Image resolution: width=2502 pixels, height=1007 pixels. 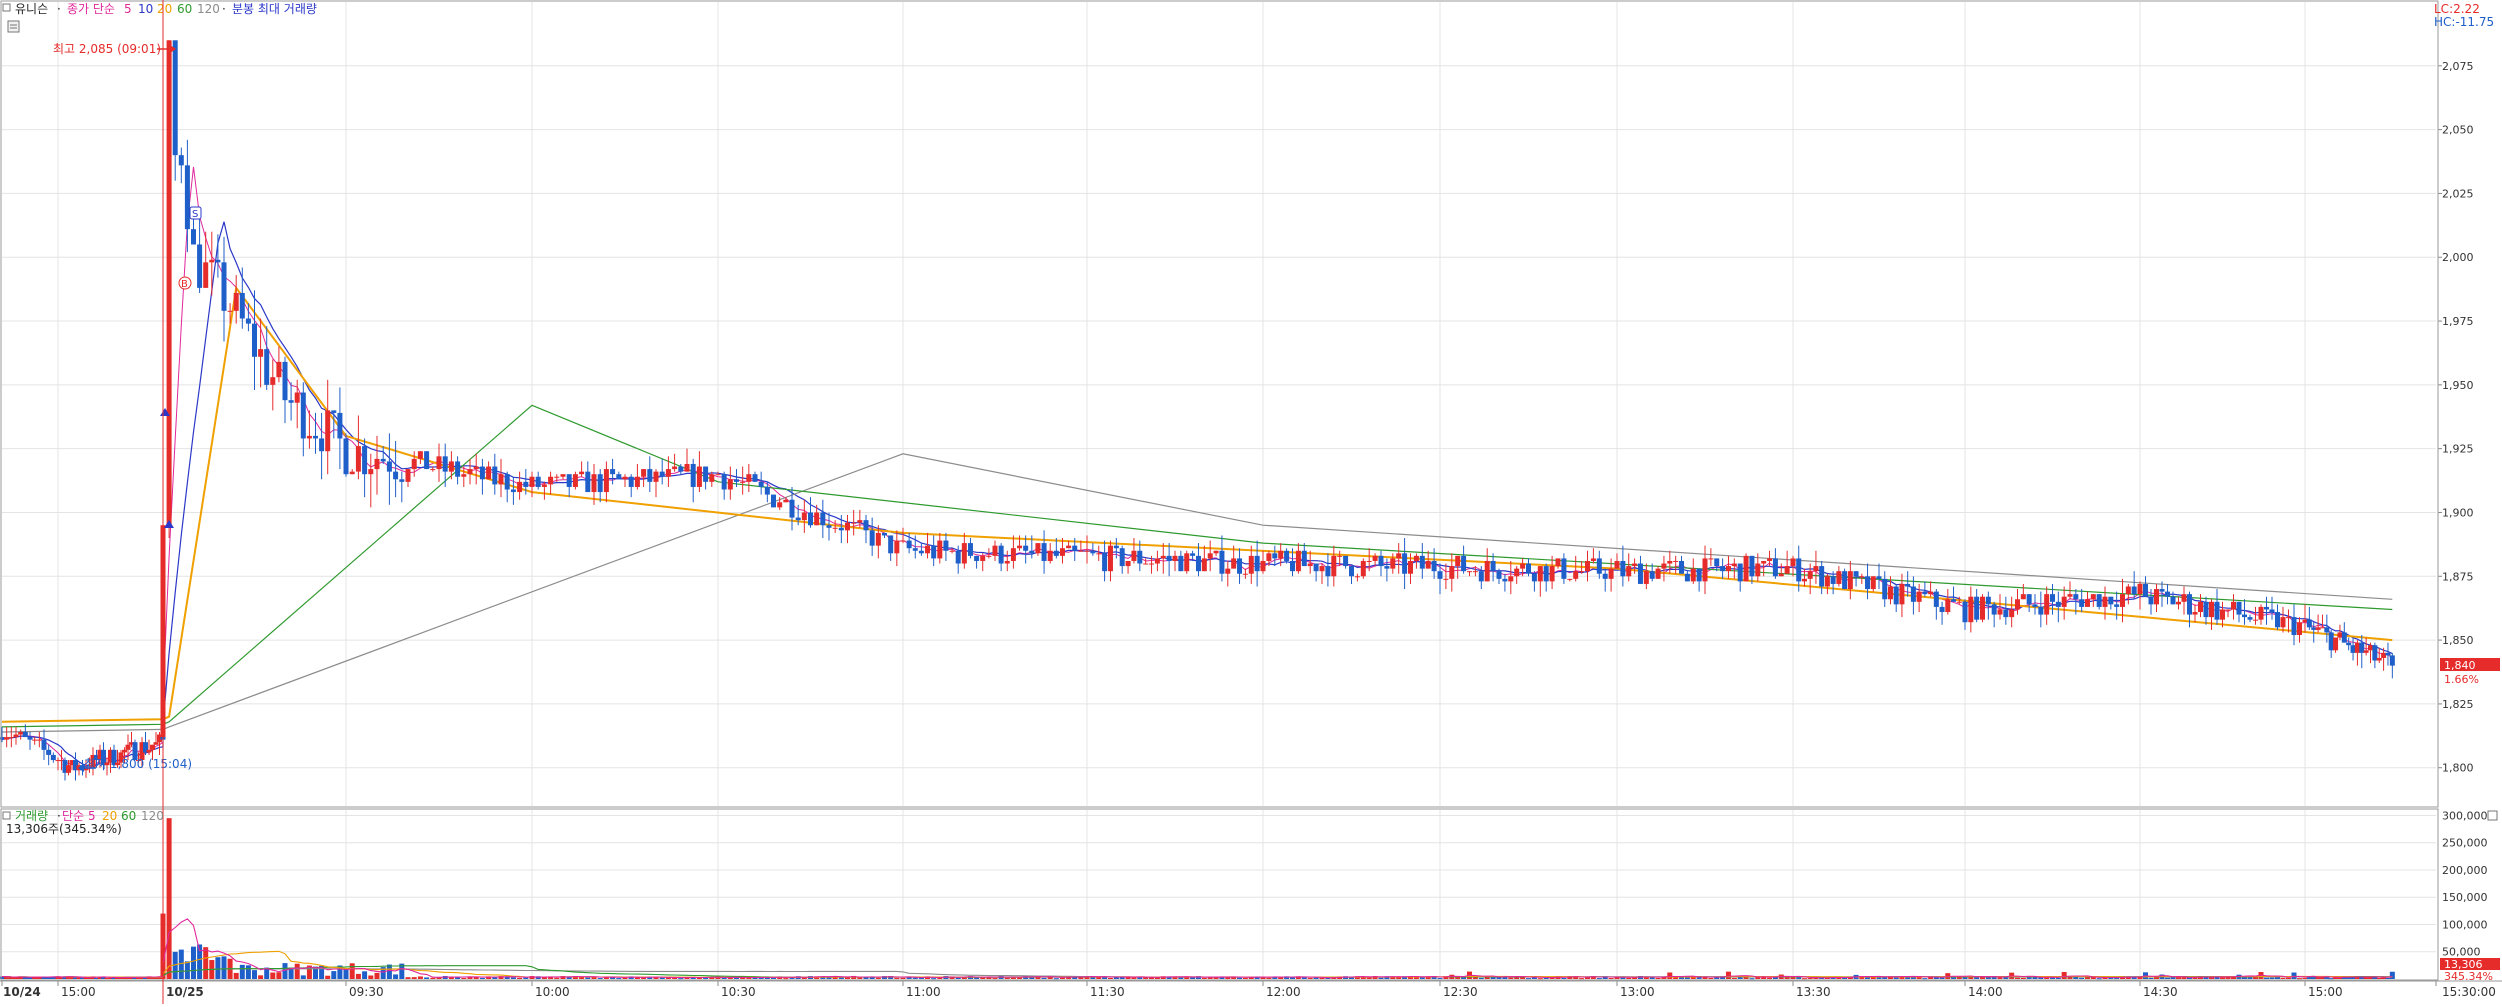 What do you see at coordinates (184, 284) in the screenshot?
I see `buy-marker-label: B` at bounding box center [184, 284].